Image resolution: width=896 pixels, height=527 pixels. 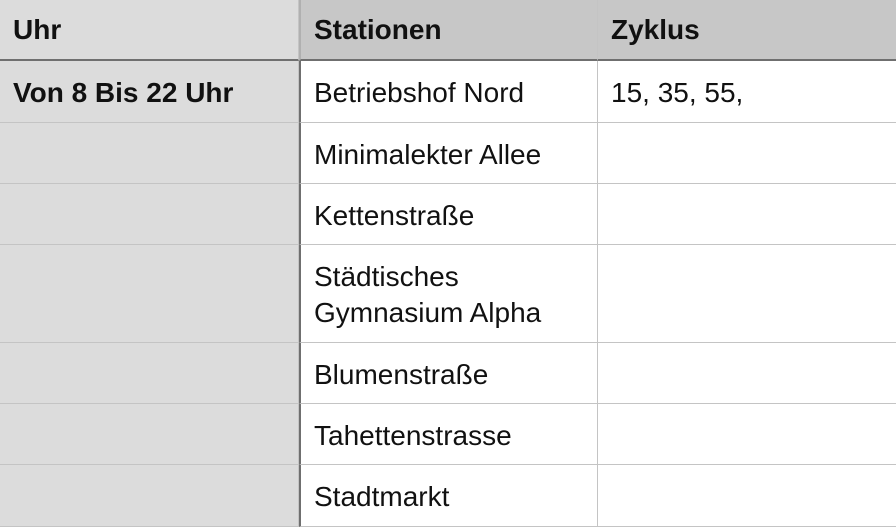 I want to click on time-range-cell: Von 8 Bis 22 Uhr, so click(x=149, y=92).